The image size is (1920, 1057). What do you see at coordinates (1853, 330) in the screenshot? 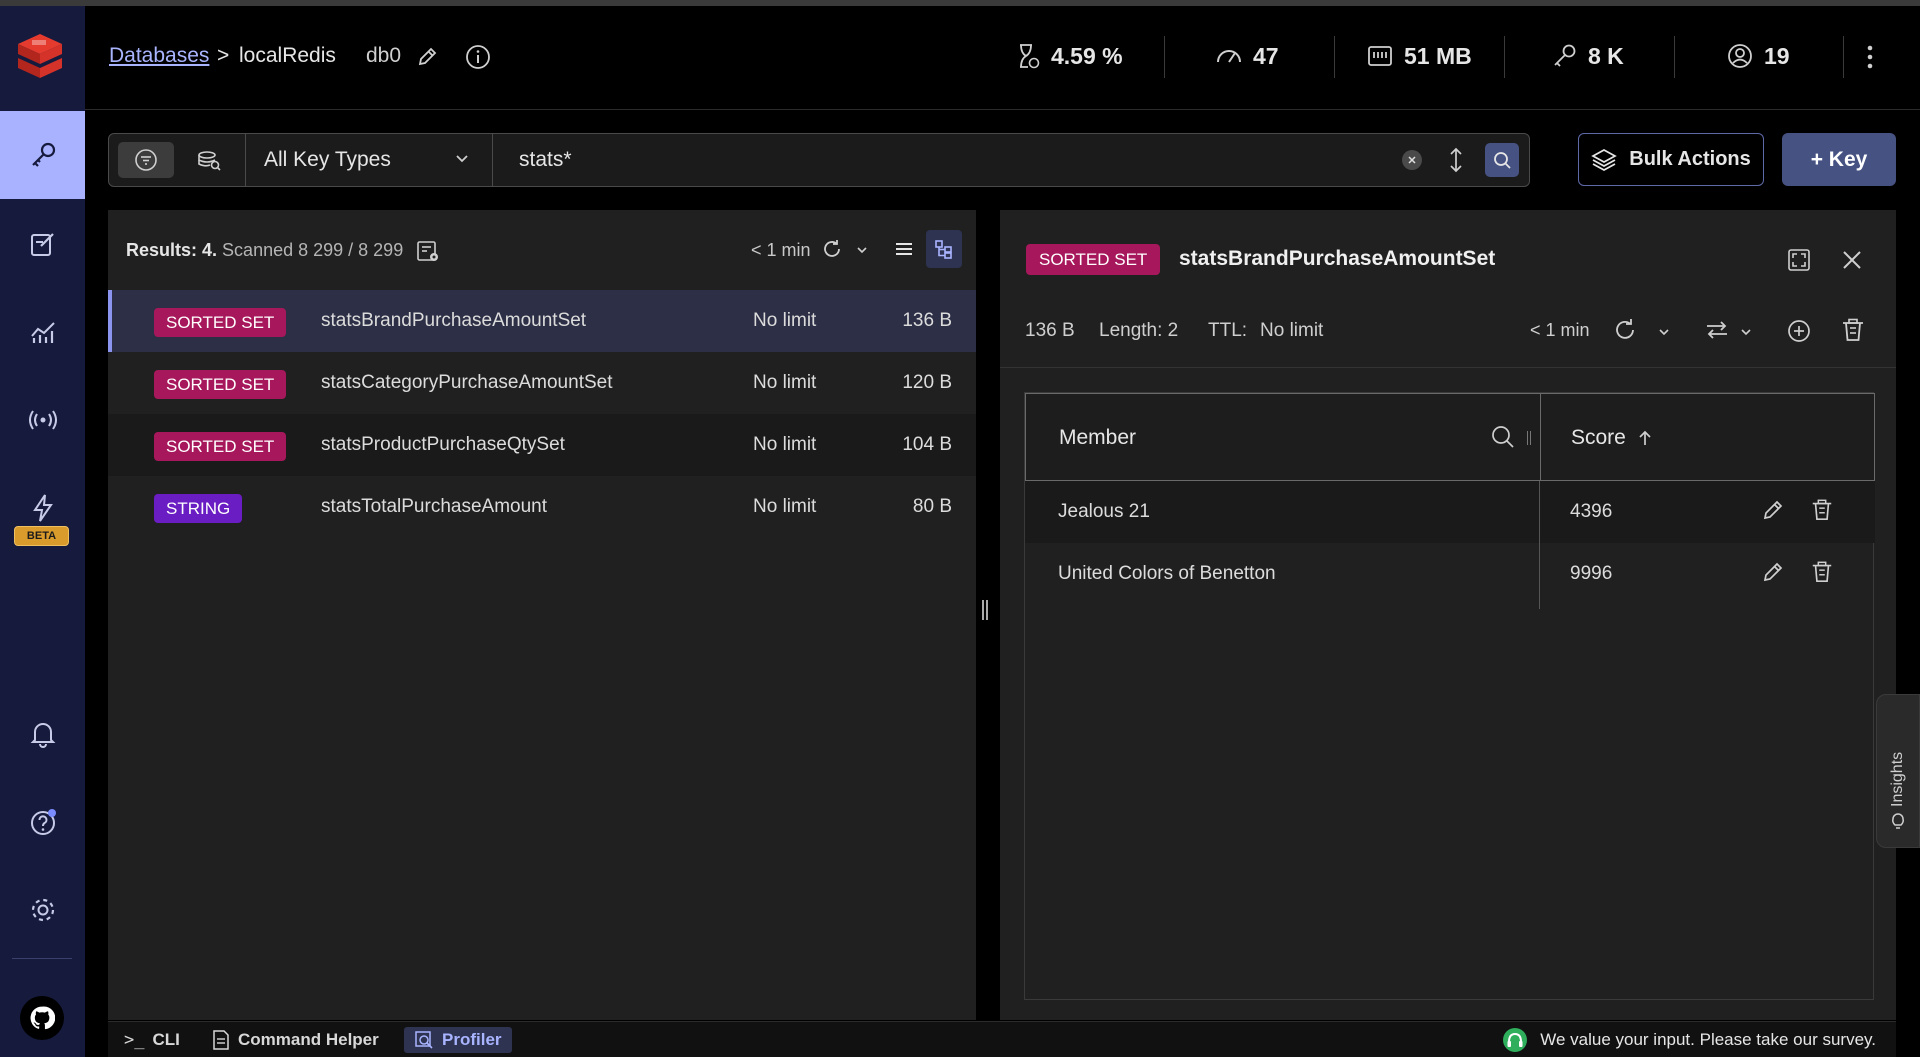
I see `delete-key-button` at bounding box center [1853, 330].